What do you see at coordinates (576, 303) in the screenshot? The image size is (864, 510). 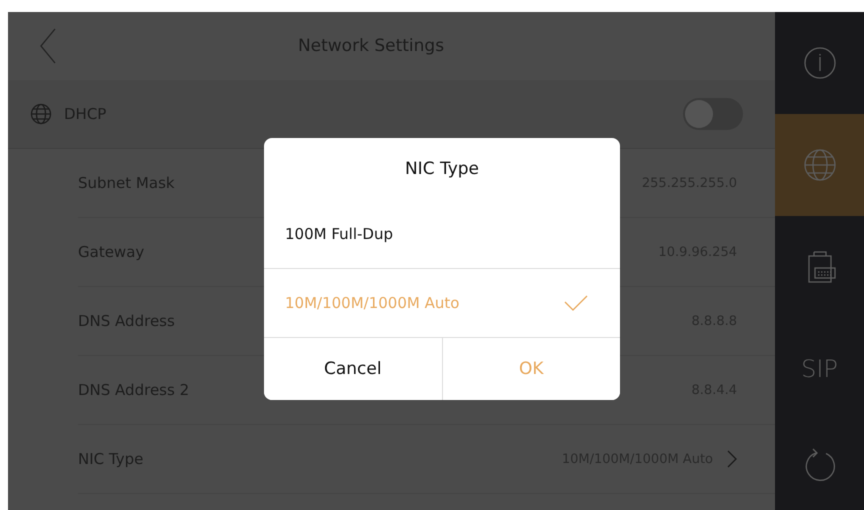 I see `checkmark-icon` at bounding box center [576, 303].